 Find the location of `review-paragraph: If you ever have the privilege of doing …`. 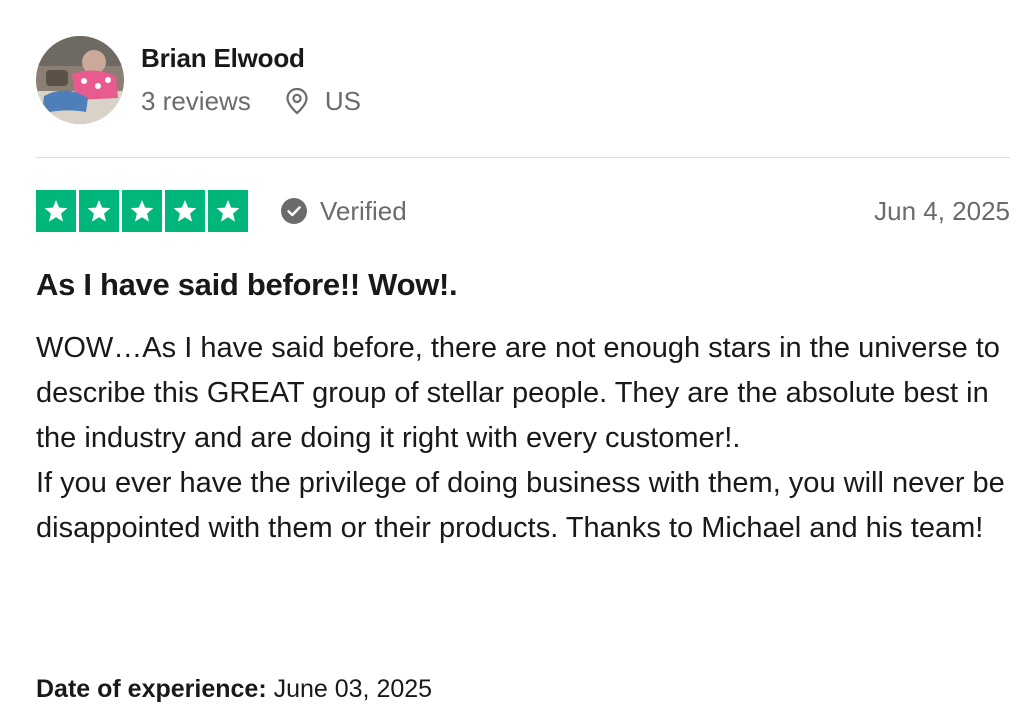

review-paragraph: If you ever have the privilege of doing … is located at coordinates (520, 505).